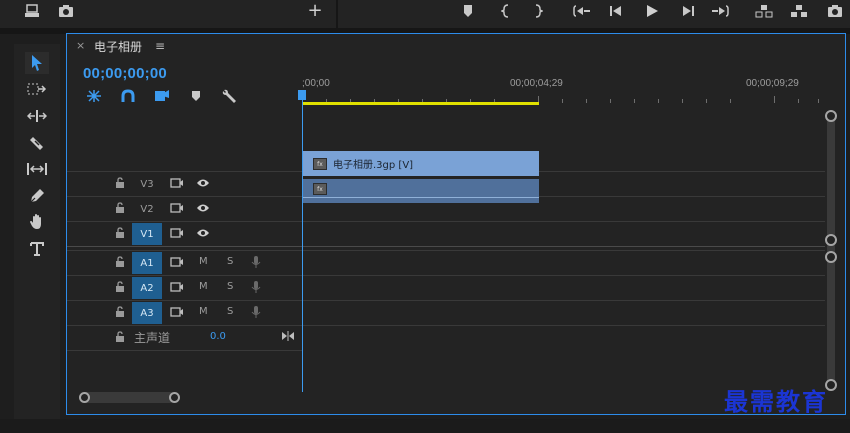 The height and width of the screenshot is (433, 850). What do you see at coordinates (185, 338) in the screenshot?
I see `track-header-master: 主声道 0.0` at bounding box center [185, 338].